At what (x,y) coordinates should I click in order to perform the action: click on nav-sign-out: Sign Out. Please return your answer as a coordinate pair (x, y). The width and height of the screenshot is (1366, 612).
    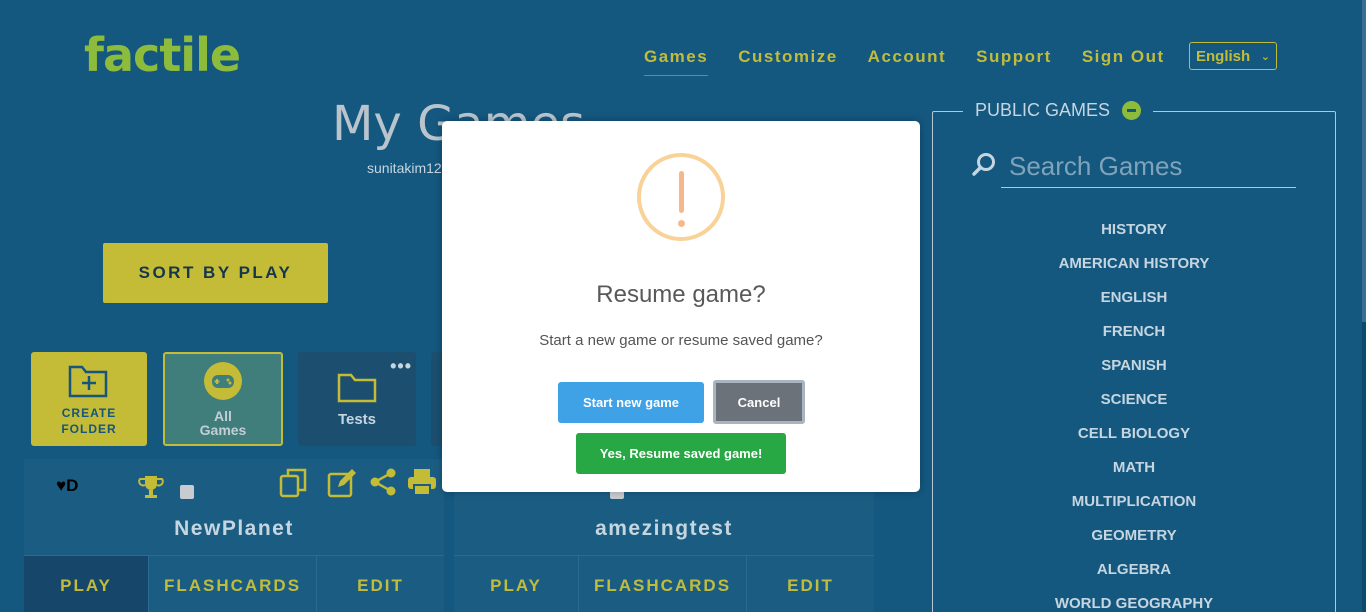
    Looking at the image, I should click on (1123, 61).